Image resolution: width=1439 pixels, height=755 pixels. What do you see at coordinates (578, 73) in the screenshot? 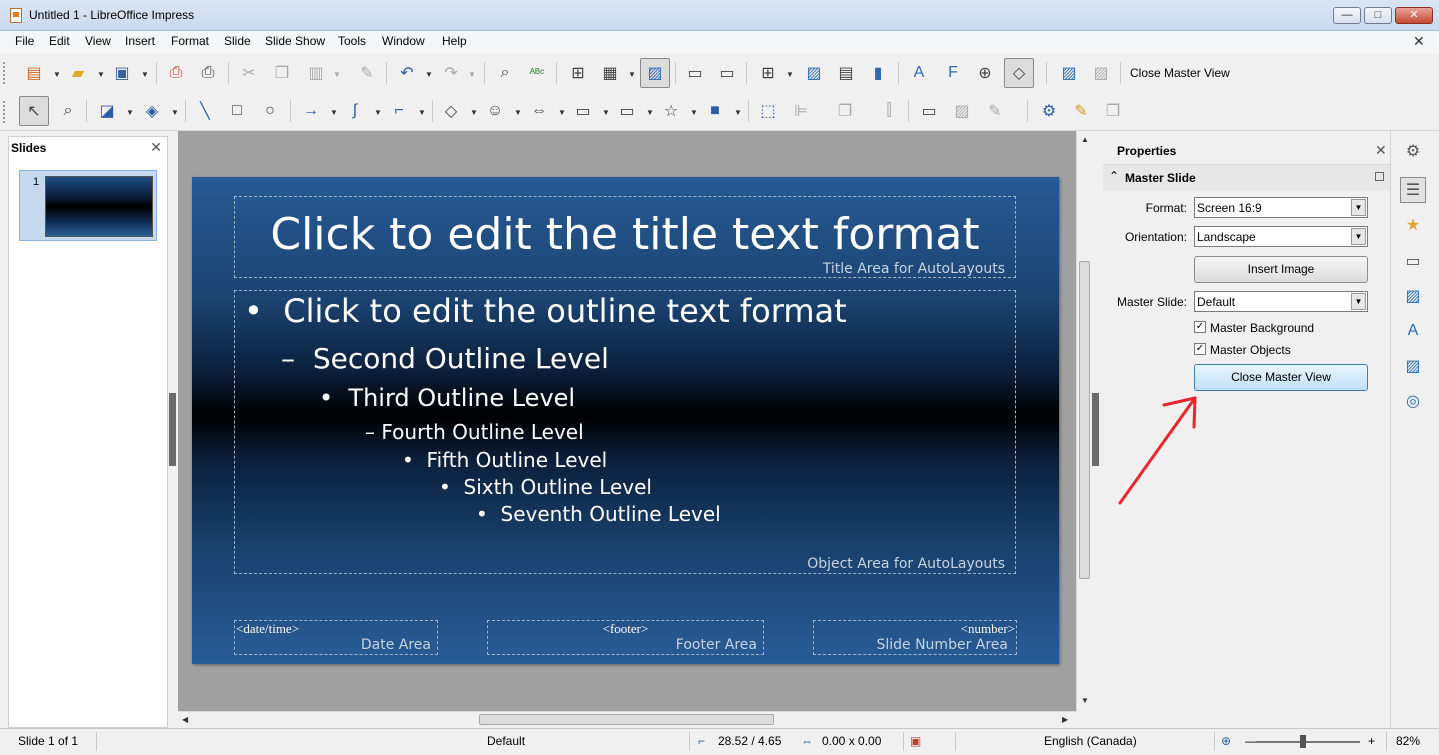
I see `display-grid-icon: ⊞` at bounding box center [578, 73].